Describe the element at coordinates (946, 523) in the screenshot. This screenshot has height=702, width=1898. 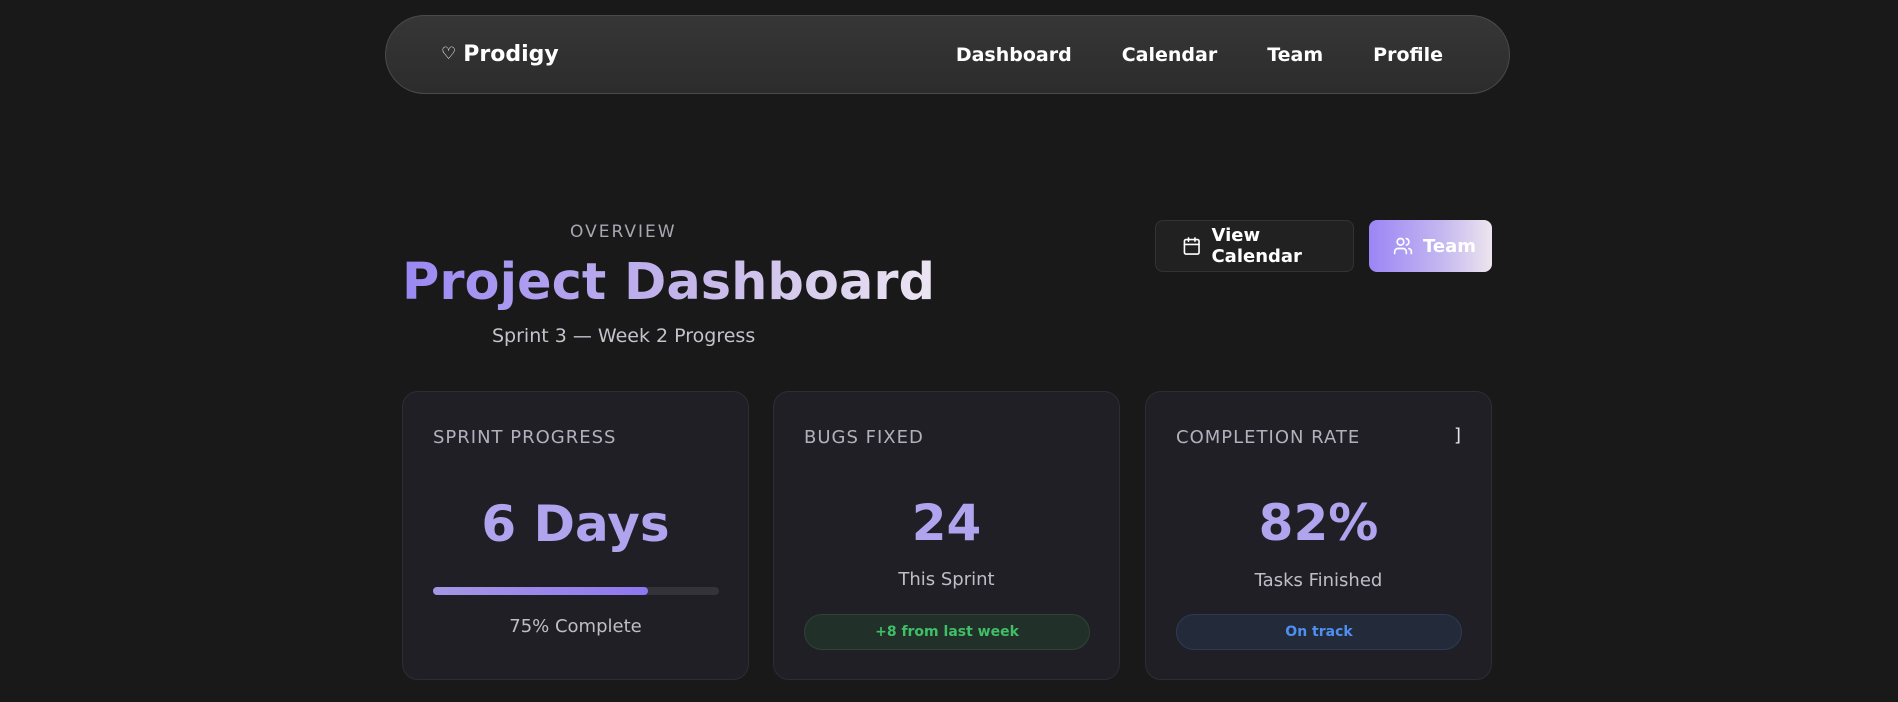
I see `card-value: 24` at that location.